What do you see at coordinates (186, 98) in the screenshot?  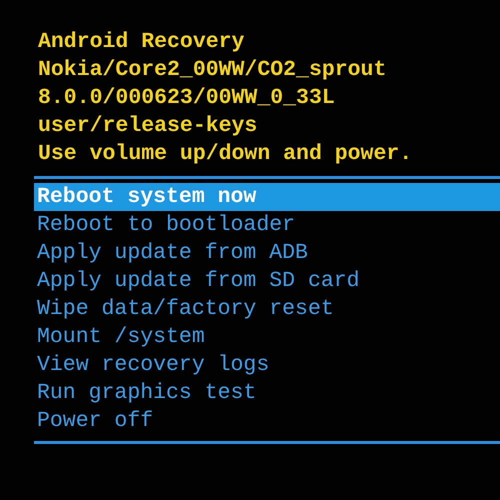 I see `header-text: 8.0.0/000623/00WW_0_33L` at bounding box center [186, 98].